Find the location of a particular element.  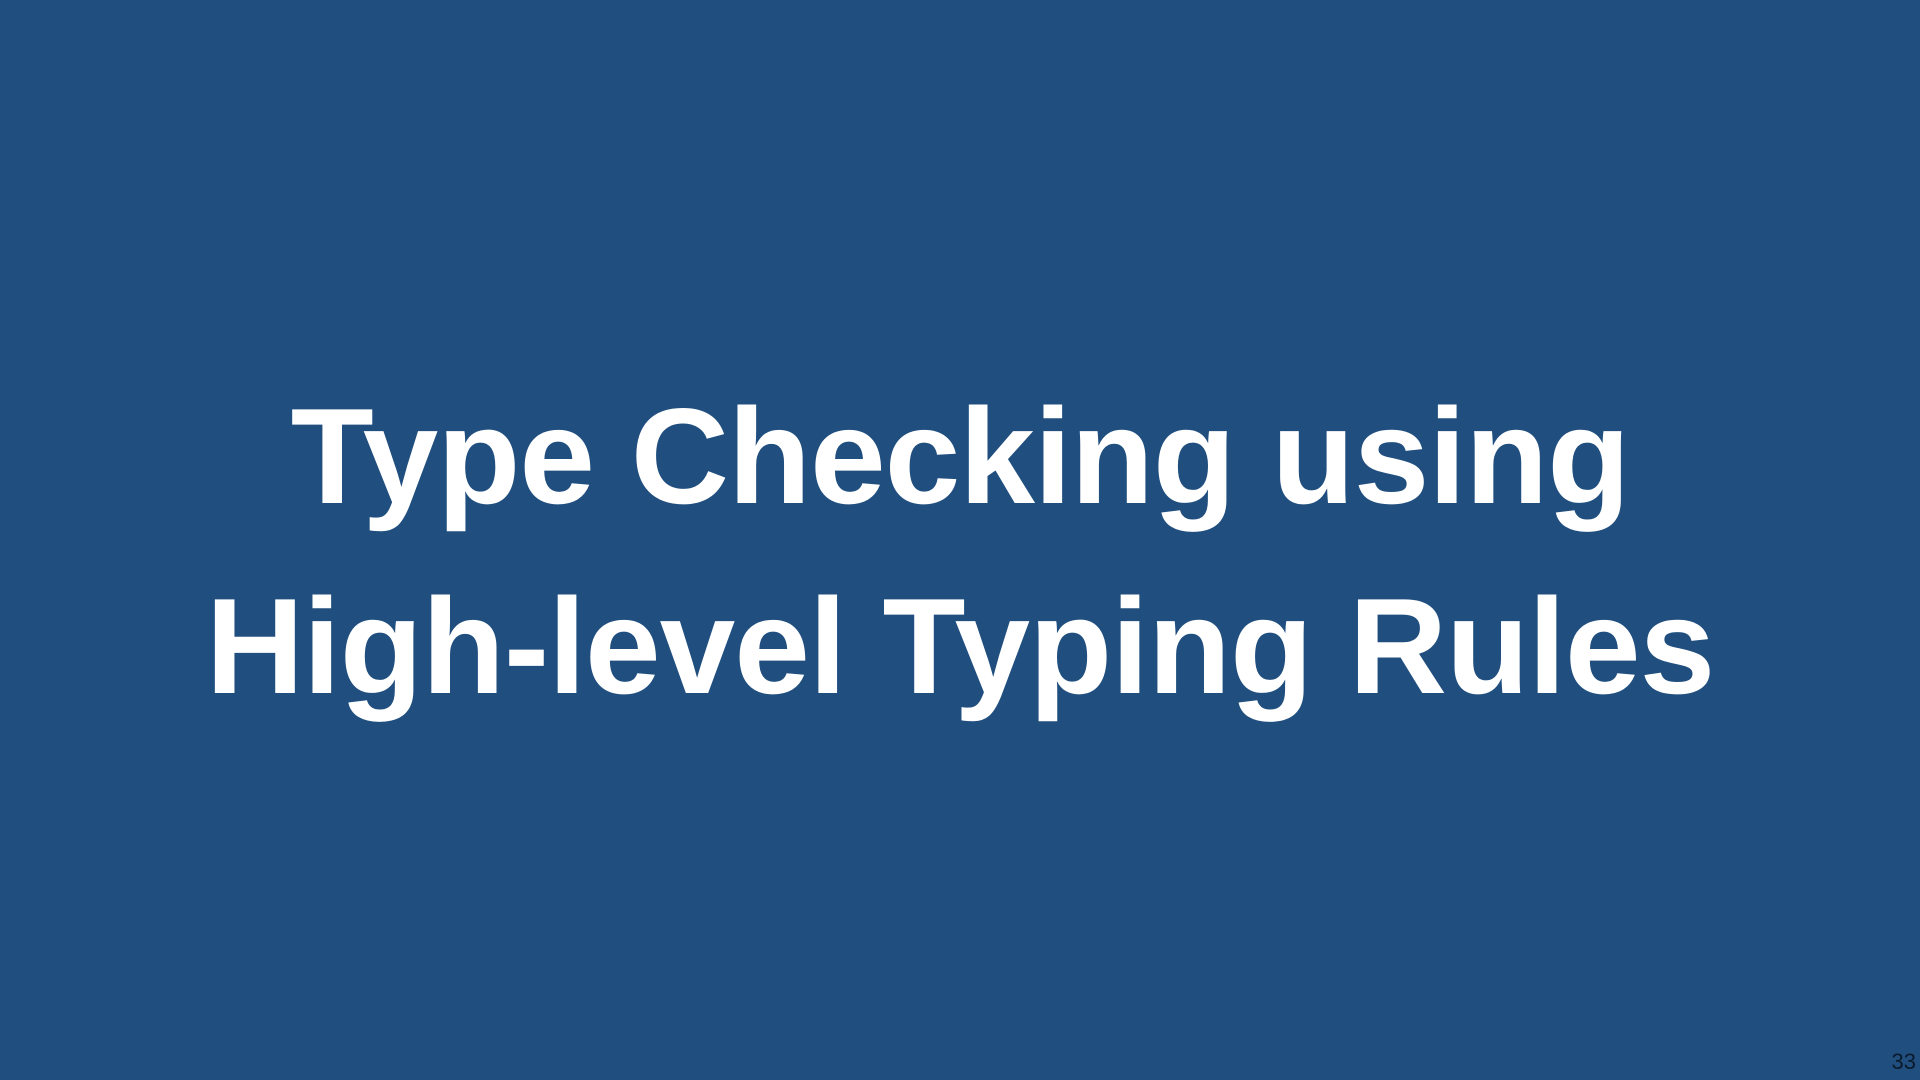

page-number: 33 is located at coordinates (1903, 1061).